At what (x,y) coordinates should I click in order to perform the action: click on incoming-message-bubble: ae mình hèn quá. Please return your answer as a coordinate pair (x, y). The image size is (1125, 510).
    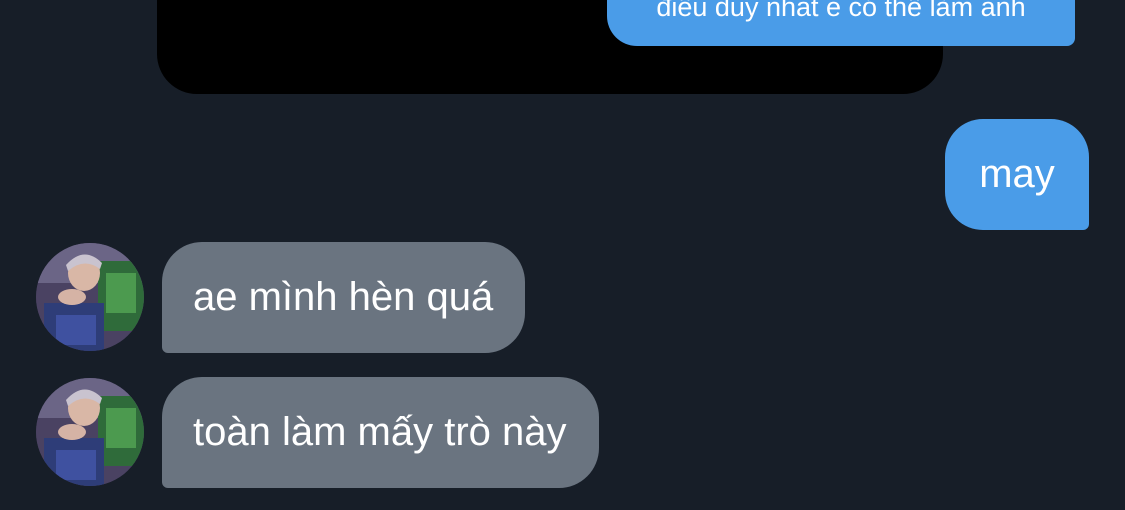
    Looking at the image, I should click on (344, 297).